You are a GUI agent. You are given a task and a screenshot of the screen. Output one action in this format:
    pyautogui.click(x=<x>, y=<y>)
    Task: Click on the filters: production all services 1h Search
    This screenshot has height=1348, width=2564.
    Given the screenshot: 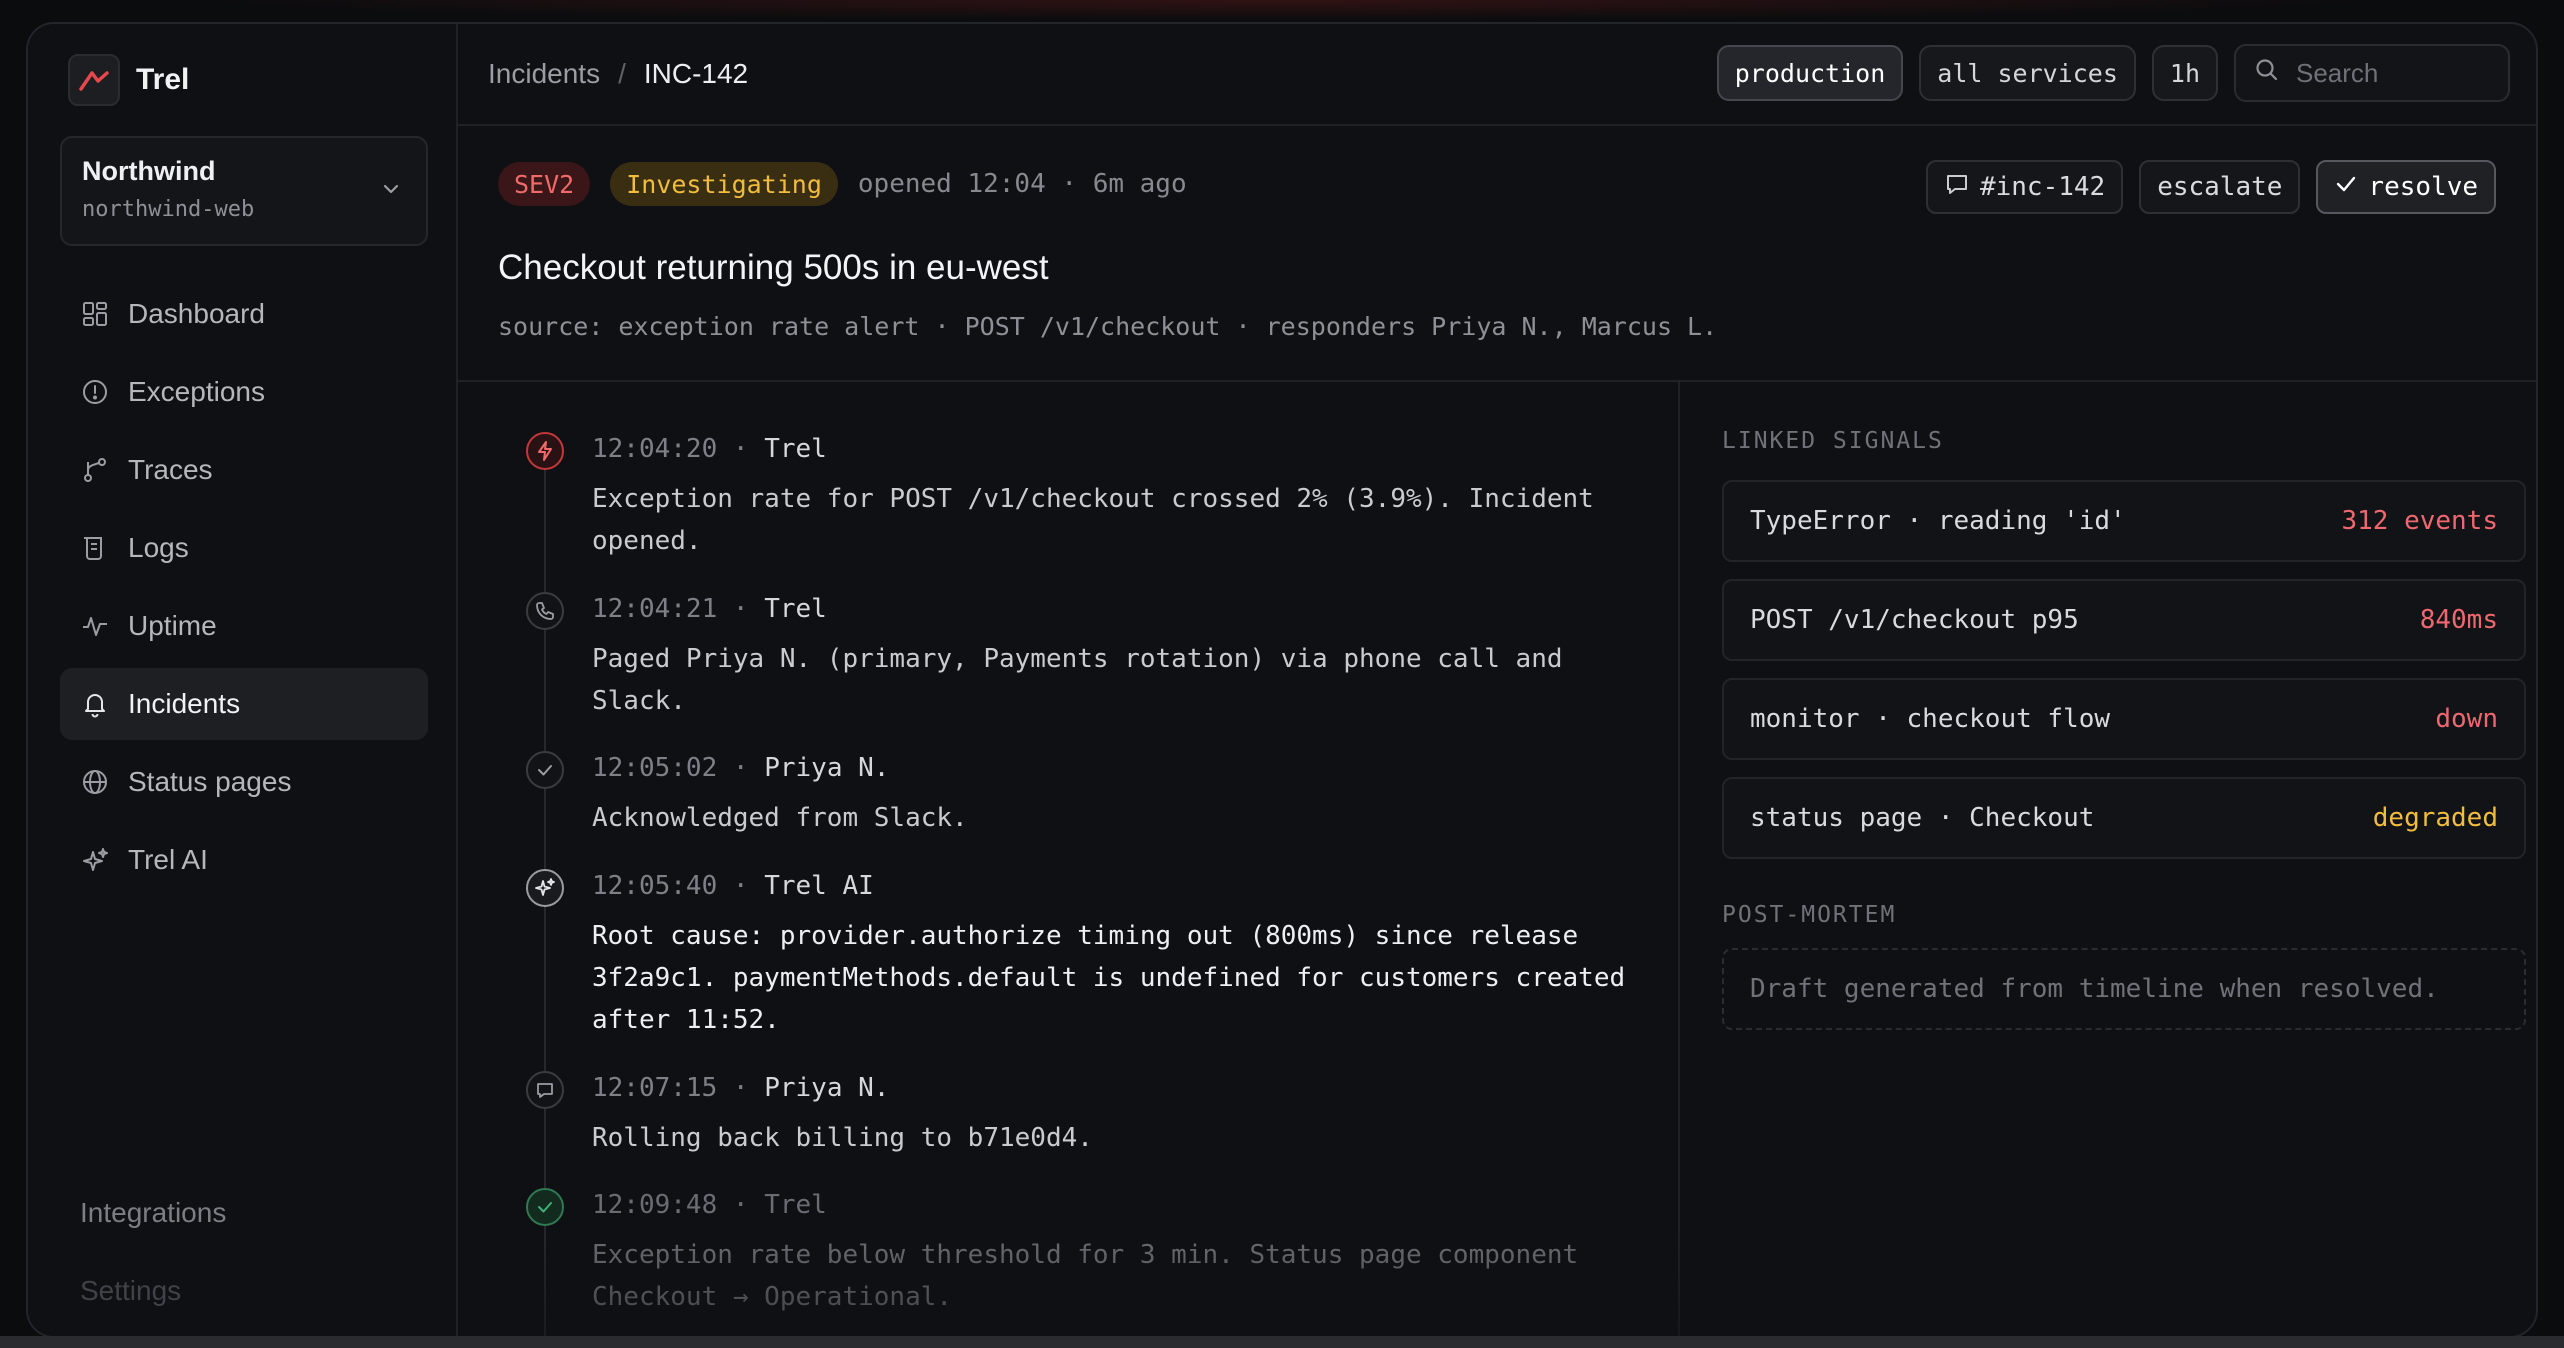 What is the action you would take?
    pyautogui.click(x=2113, y=73)
    